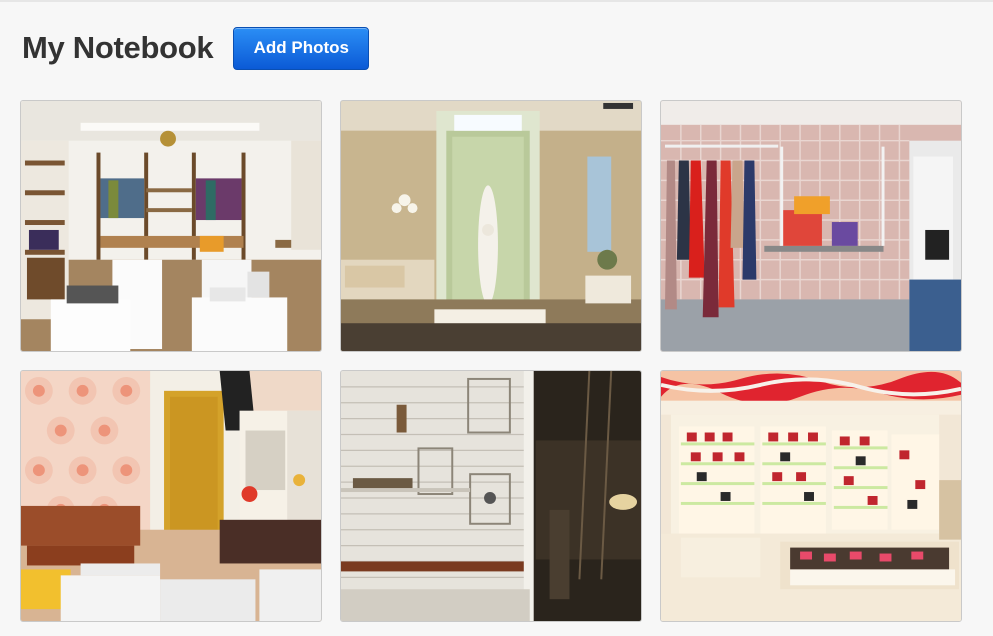 The width and height of the screenshot is (993, 636). I want to click on page-title: My Notebook, so click(118, 47).